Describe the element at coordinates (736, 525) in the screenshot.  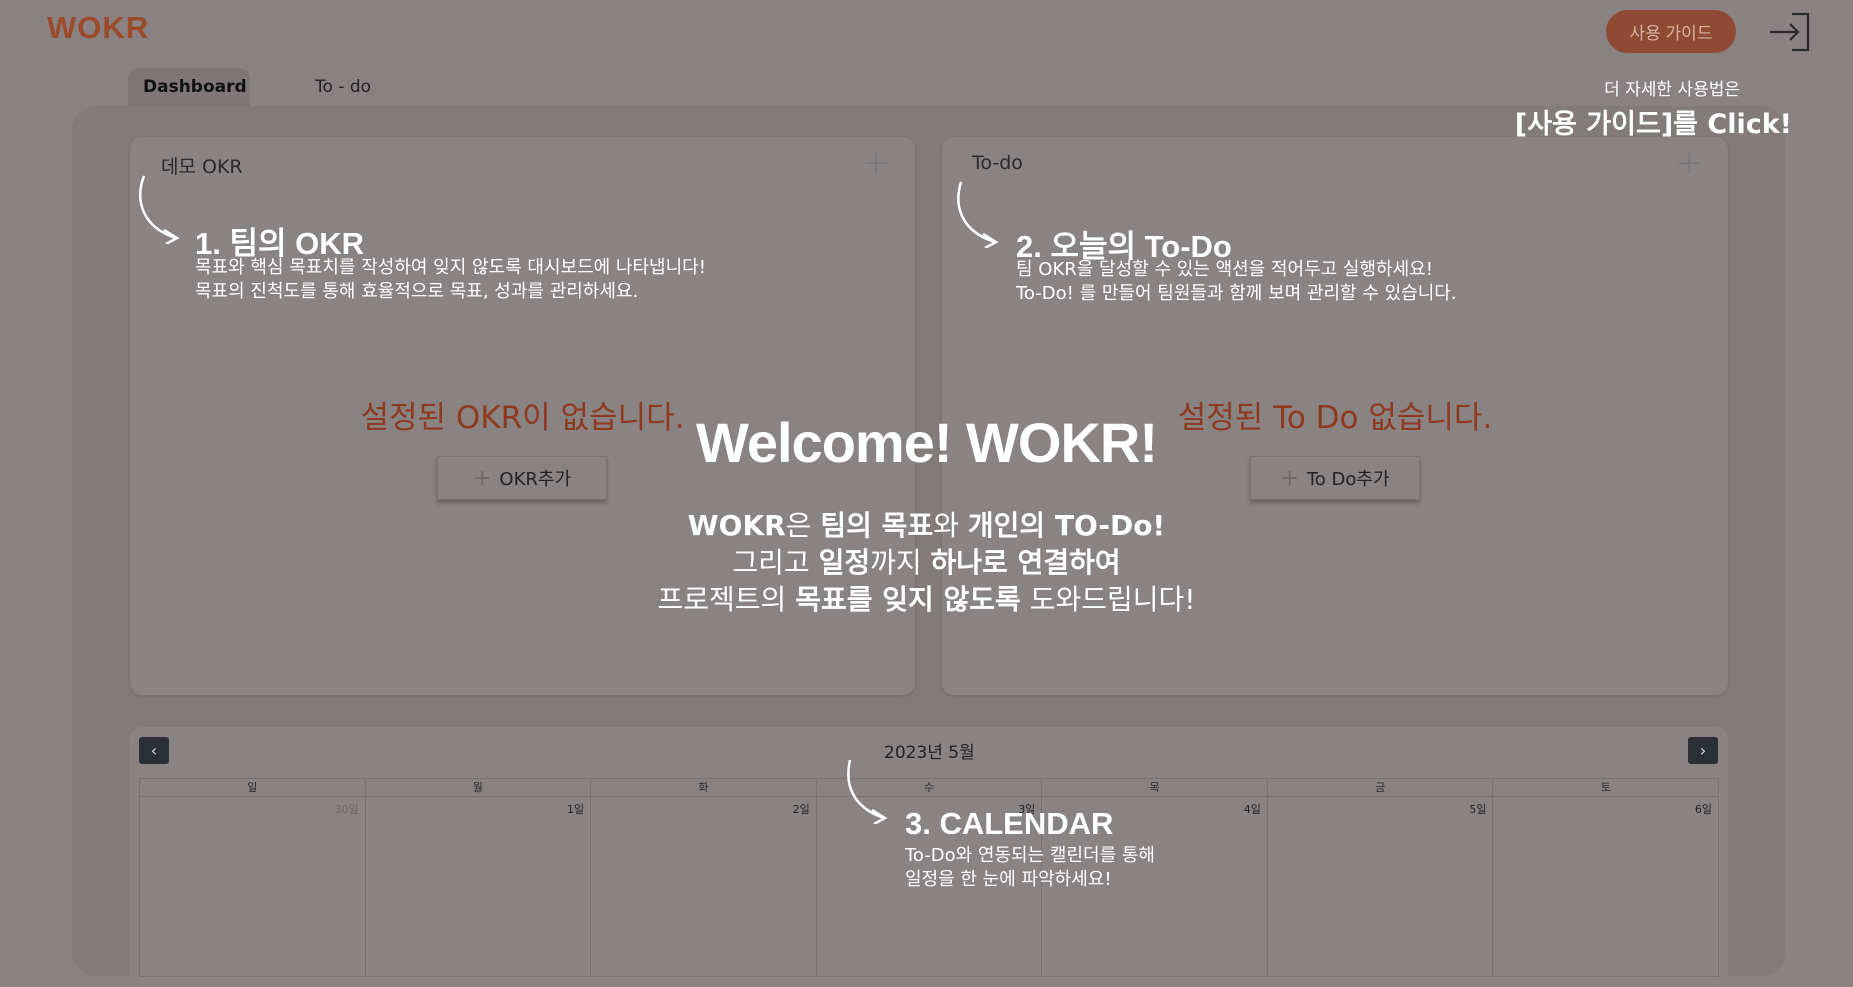
I see `w1a: WOKR` at that location.